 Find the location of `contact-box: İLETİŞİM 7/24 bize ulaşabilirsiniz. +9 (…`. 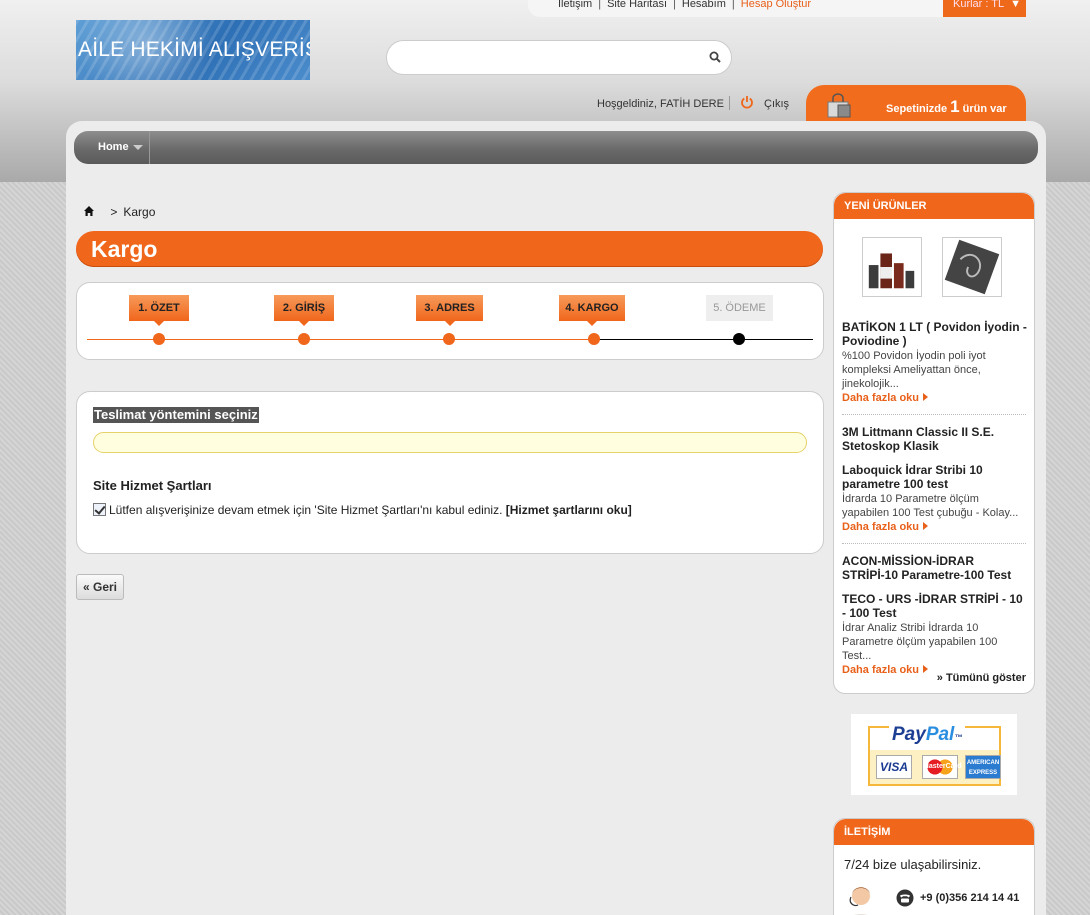

contact-box: İLETİŞİM 7/24 bize ulaşabilirsiniz. +9 (… is located at coordinates (934, 866).